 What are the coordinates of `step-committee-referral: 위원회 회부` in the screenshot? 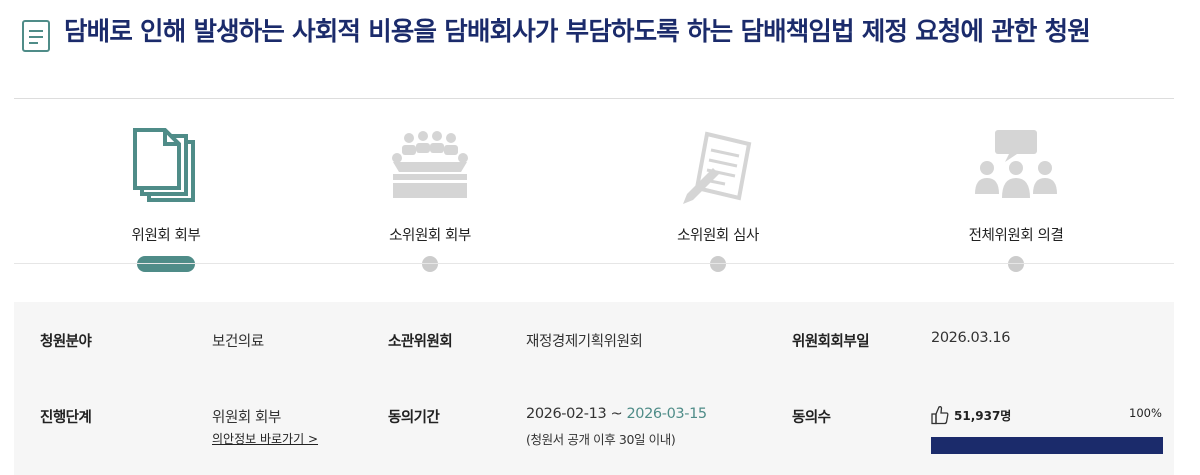 It's located at (166, 195).